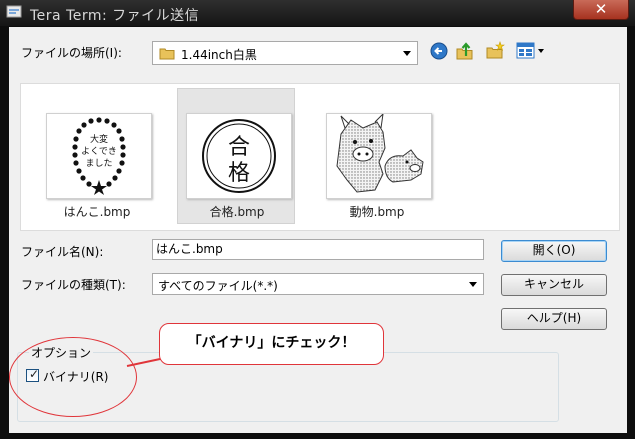 Image resolution: width=635 pixels, height=439 pixels. Describe the element at coordinates (317, 13) in the screenshot. I see `title-bar: Tera Term: ファイル送信 ✕` at that location.